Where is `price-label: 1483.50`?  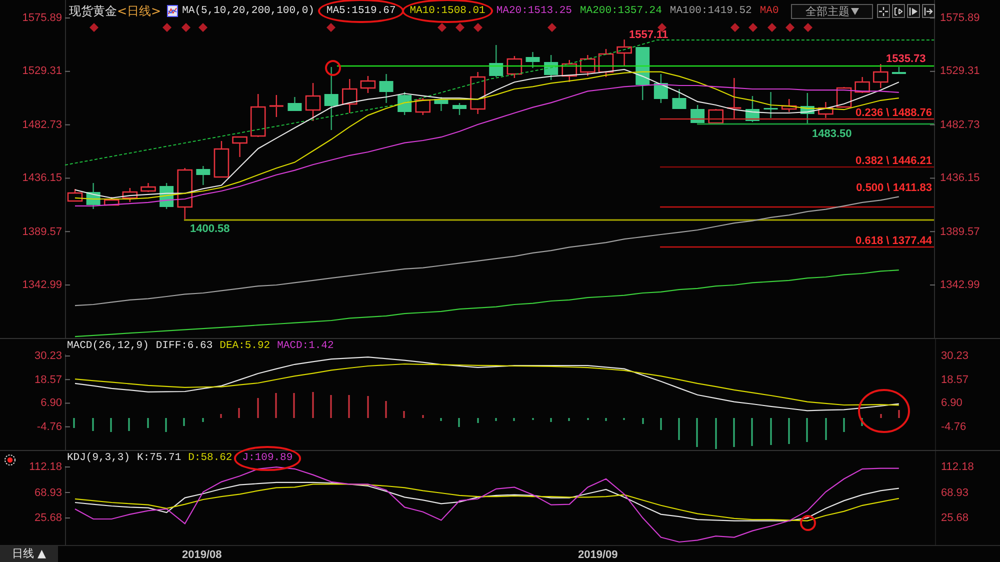 price-label: 1483.50 is located at coordinates (832, 134).